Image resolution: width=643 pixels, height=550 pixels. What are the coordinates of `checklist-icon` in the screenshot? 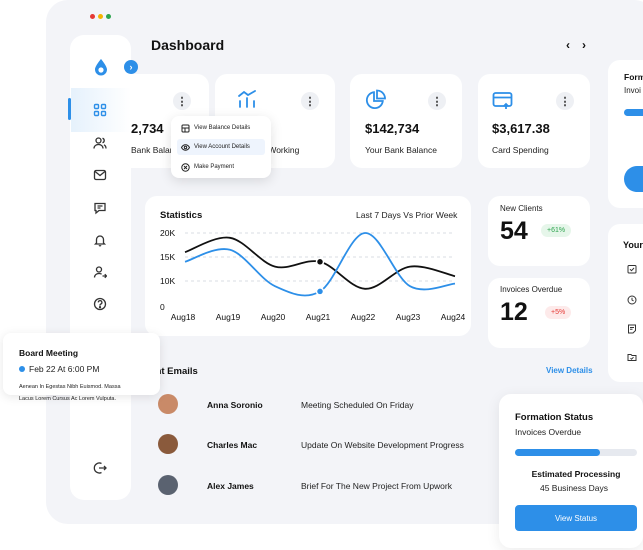 It's located at (632, 269).